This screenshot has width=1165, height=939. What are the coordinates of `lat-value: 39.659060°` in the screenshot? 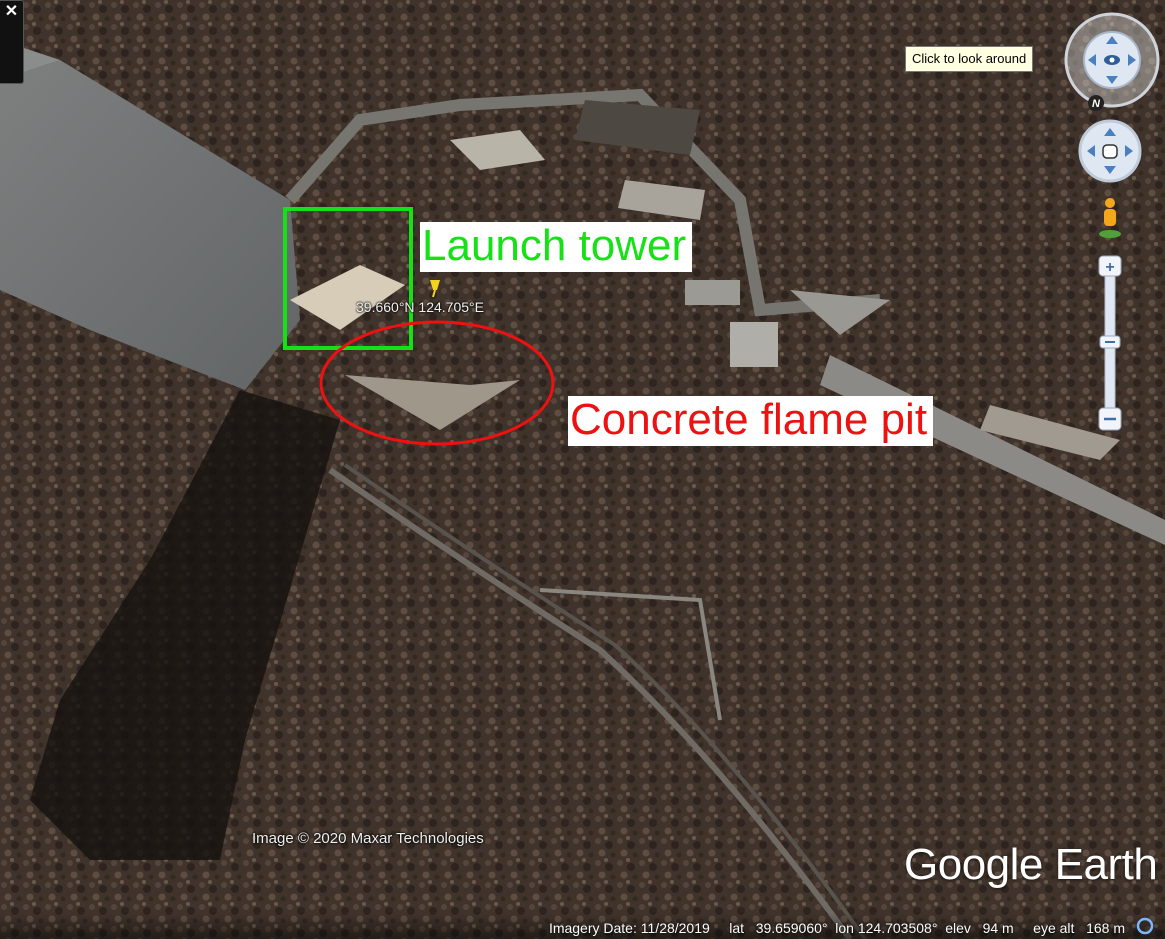 It's located at (791, 928).